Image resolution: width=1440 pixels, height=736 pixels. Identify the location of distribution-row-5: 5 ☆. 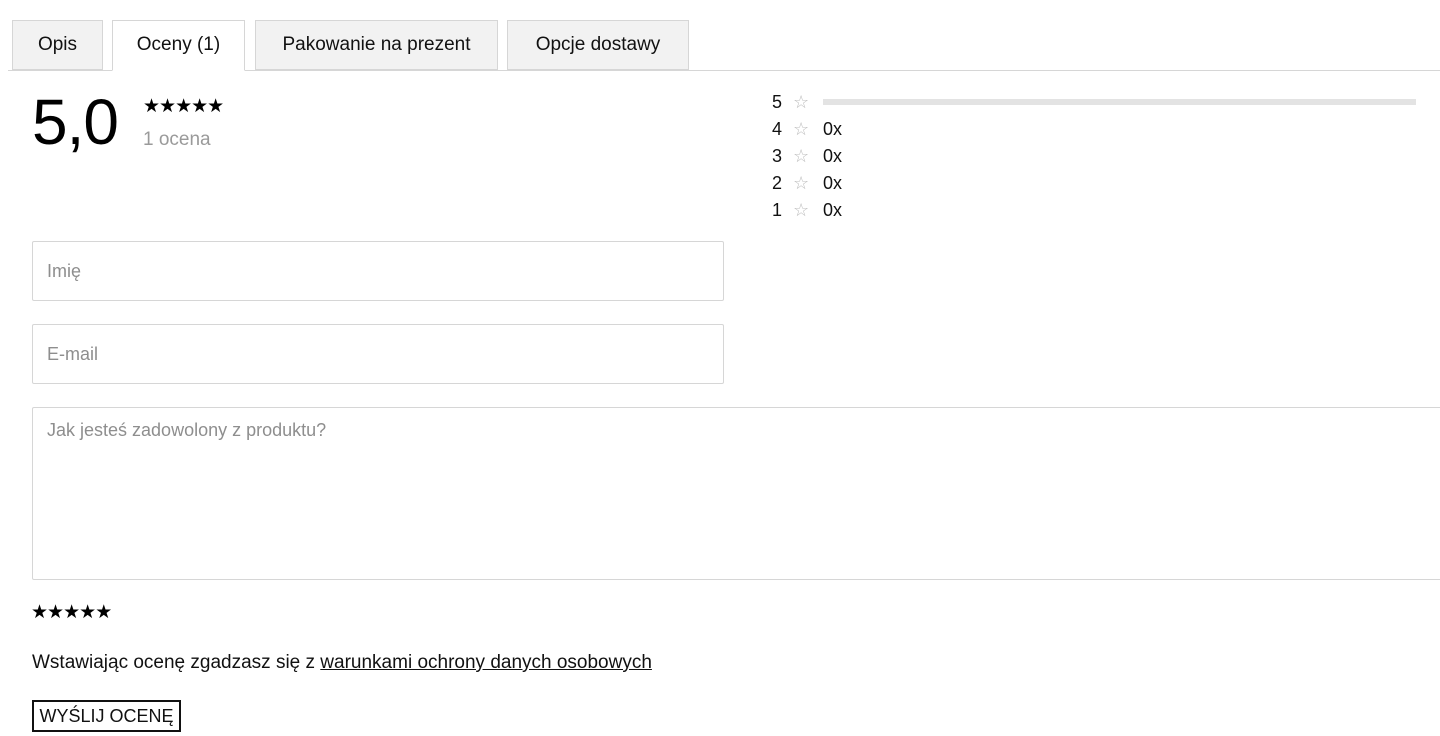
(1102, 103).